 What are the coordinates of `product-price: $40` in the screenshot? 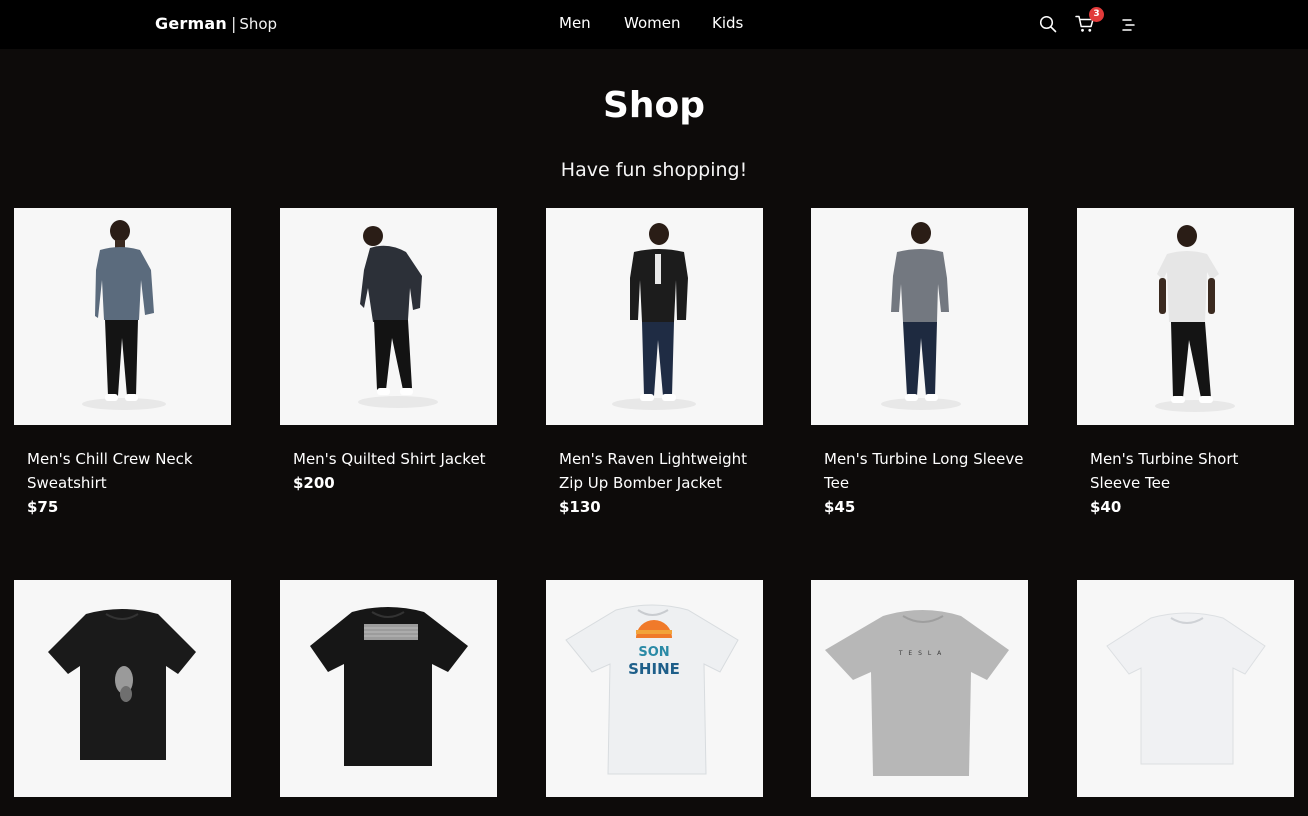 It's located at (1106, 507).